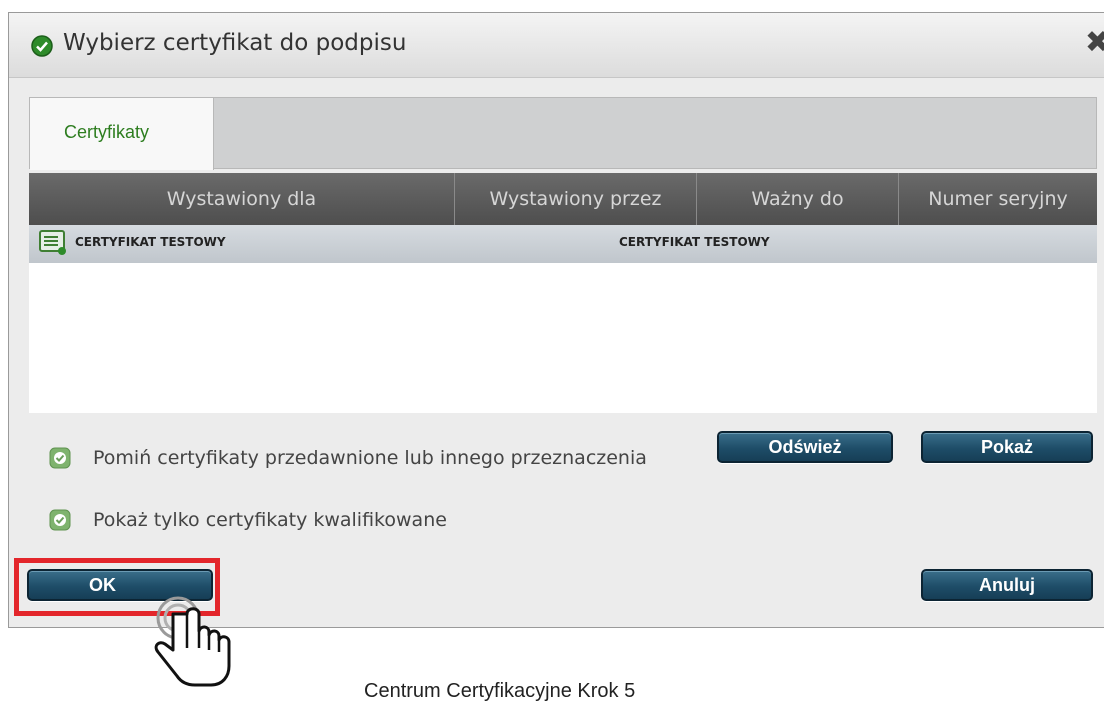 This screenshot has width=1104, height=703. I want to click on certificate-icon, so click(52, 242).